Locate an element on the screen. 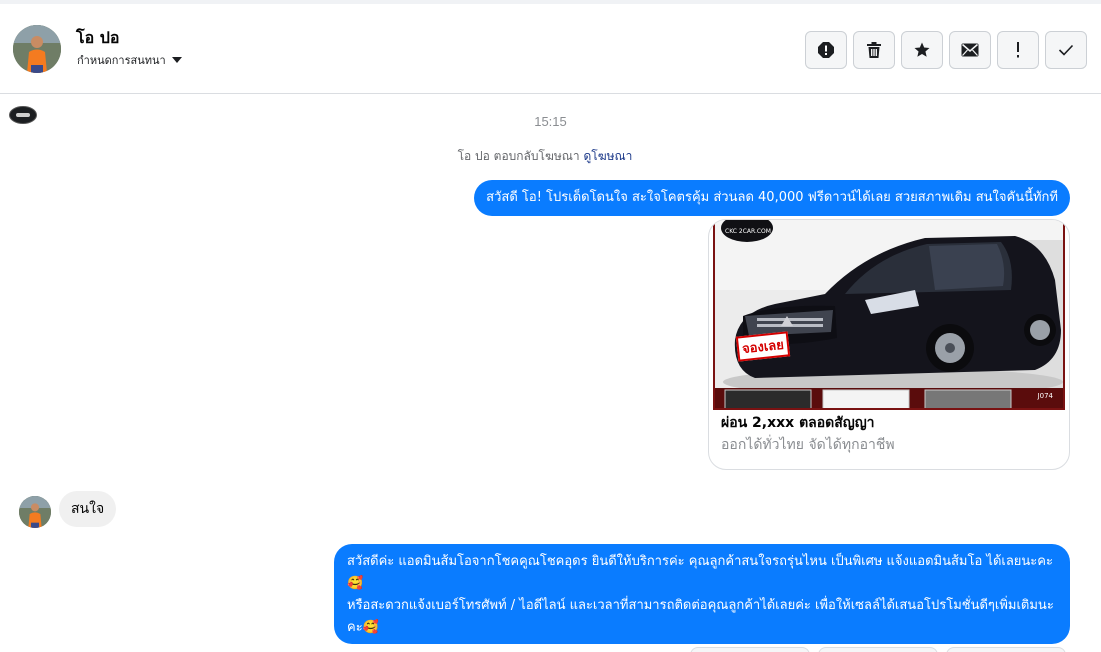 The image size is (1101, 652). trash-icon is located at coordinates (874, 50).